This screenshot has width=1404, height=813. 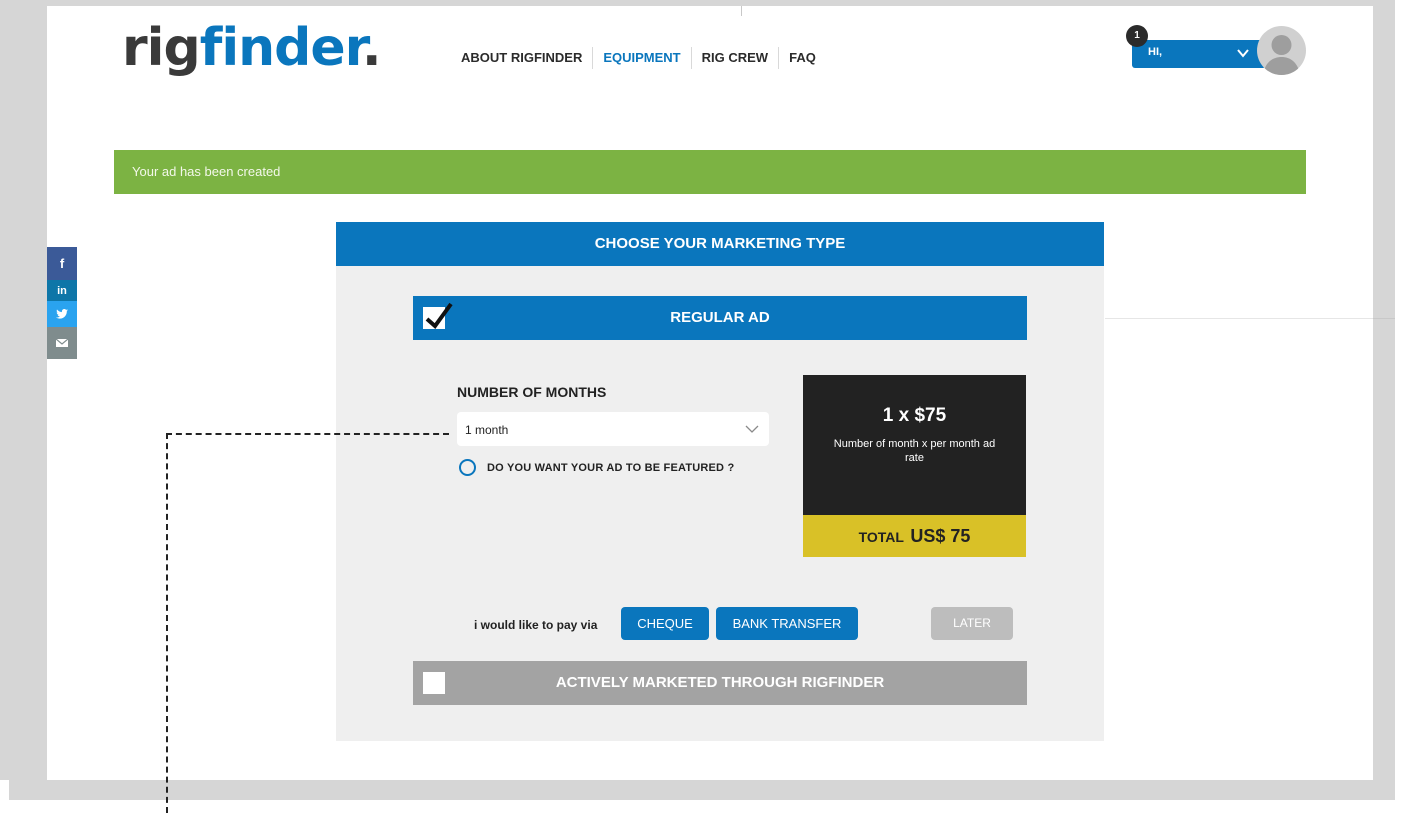 What do you see at coordinates (710, 172) in the screenshot?
I see `success-alert: Your ad has been created` at bounding box center [710, 172].